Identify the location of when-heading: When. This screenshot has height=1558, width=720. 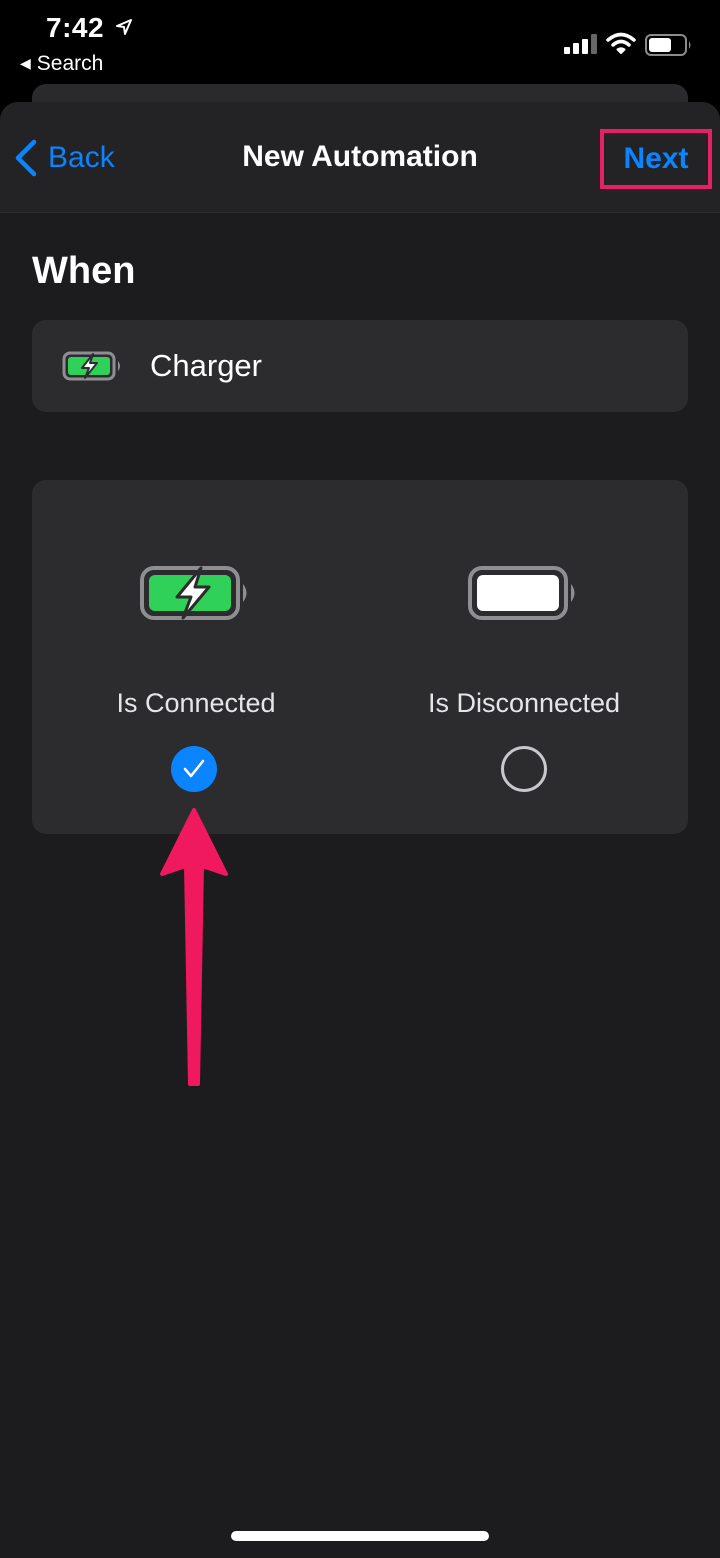
(84, 271).